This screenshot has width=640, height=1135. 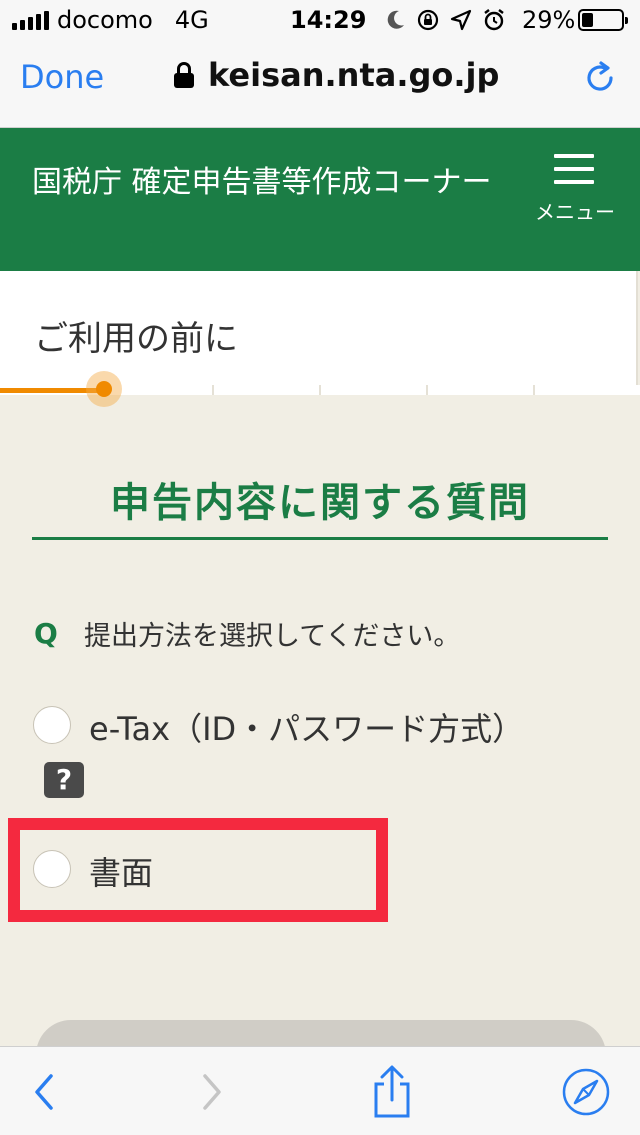 I want to click on browser-nav-bar: Done keisan.nta.go.jp, so click(x=320, y=84).